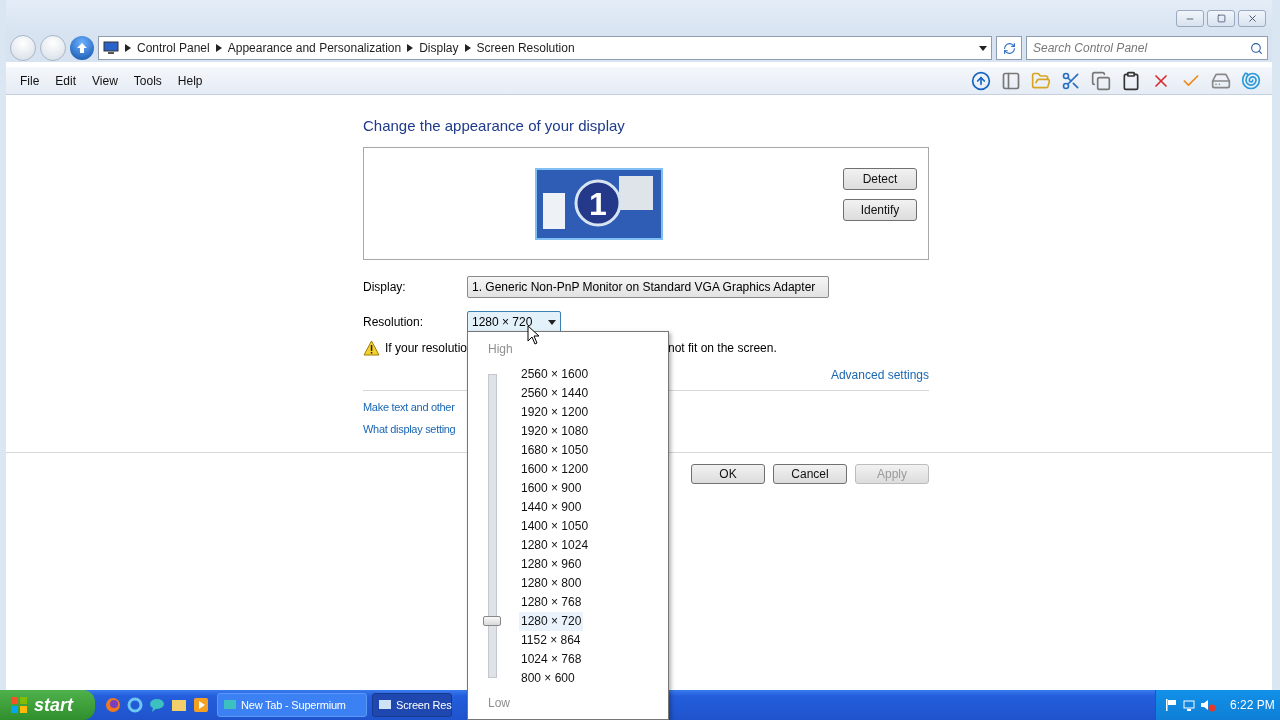  I want to click on search-icon, so click(1256, 48).